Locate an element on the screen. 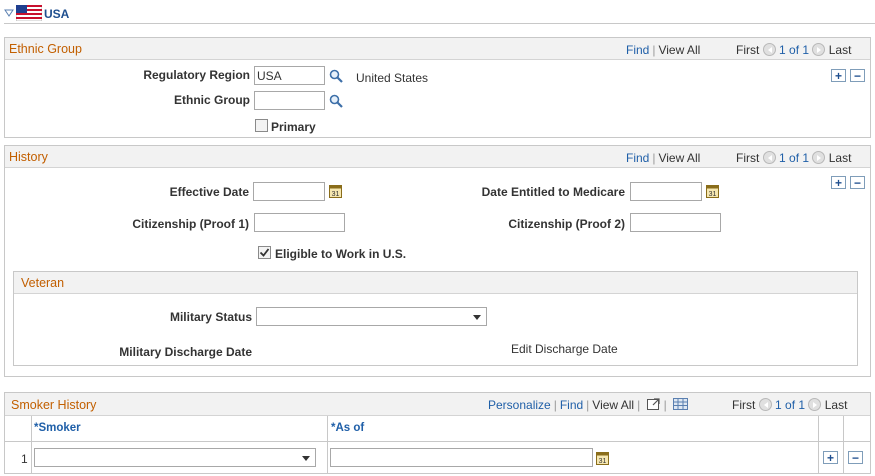  personalize-link: Personalize is located at coordinates (519, 405).